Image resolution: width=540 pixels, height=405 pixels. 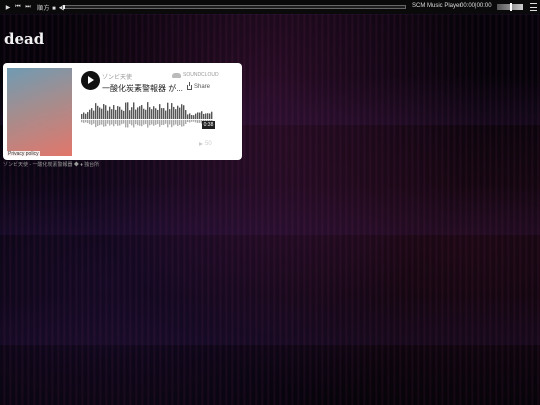 What do you see at coordinates (64, 7) in the screenshot?
I see `seek-knob` at bounding box center [64, 7].